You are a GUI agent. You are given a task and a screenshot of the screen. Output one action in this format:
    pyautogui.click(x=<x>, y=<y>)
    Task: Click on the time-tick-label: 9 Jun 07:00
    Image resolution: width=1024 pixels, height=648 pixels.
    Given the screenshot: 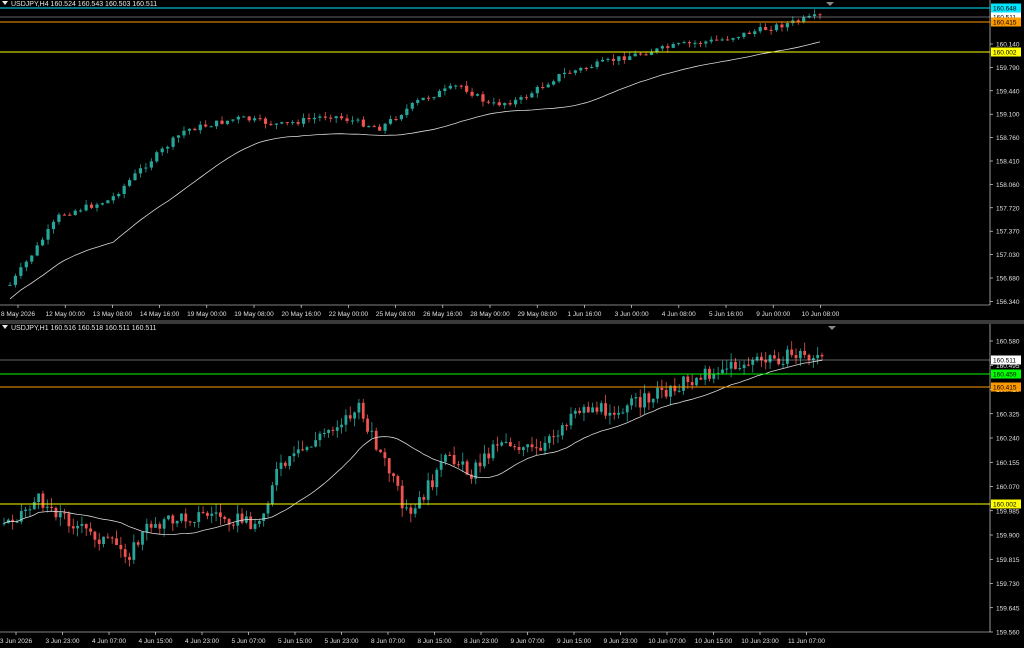 What is the action you would take?
    pyautogui.click(x=528, y=641)
    